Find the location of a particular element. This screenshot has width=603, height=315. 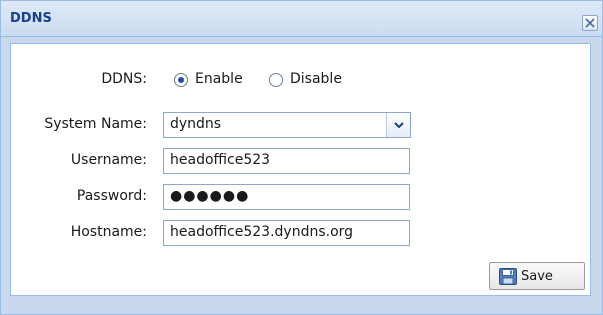

chevron-down-icon is located at coordinates (399, 125).